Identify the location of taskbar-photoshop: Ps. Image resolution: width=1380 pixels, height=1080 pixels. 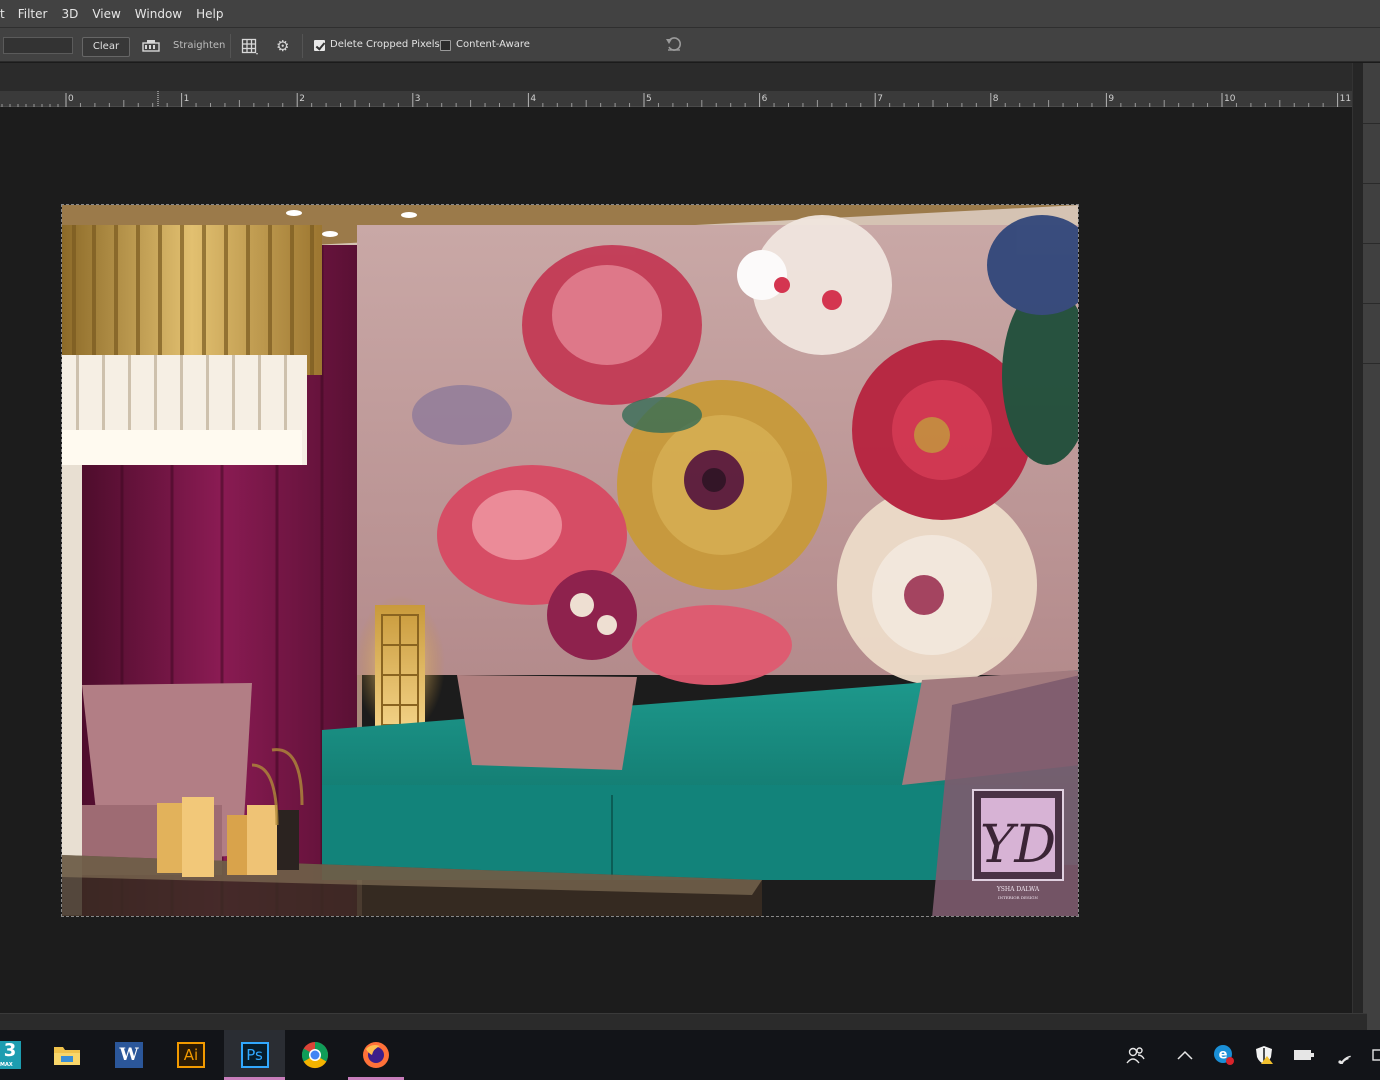
(254, 1055).